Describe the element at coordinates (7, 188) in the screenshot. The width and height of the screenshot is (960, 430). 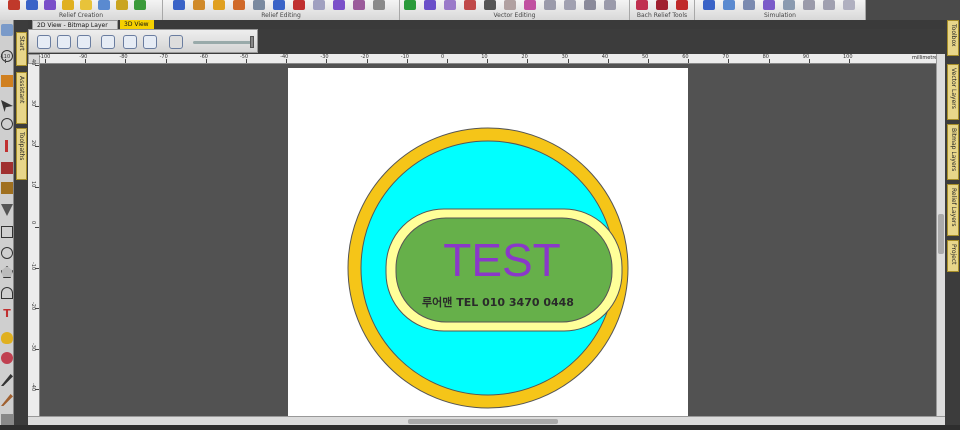
I see `brush-tool-icon` at that location.